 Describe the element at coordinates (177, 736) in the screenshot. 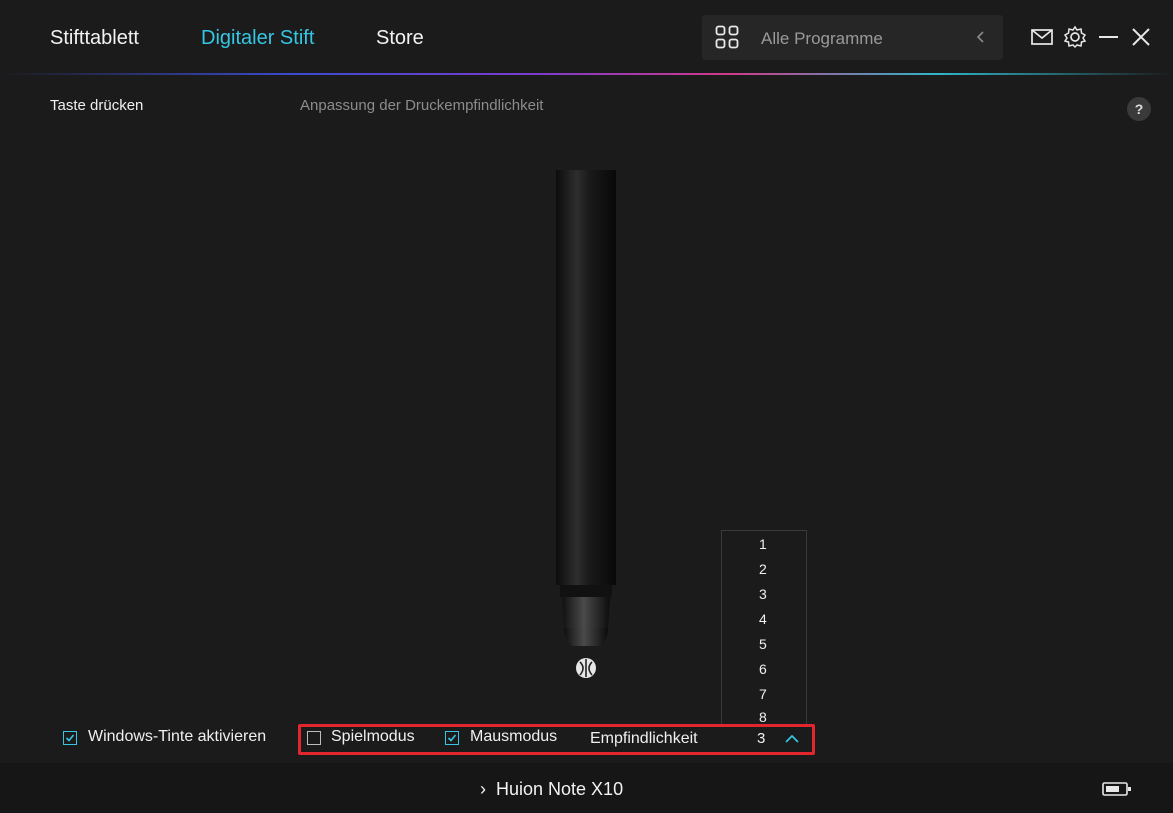

I see `windows-ink-label: Windows-Tinte aktivieren` at that location.